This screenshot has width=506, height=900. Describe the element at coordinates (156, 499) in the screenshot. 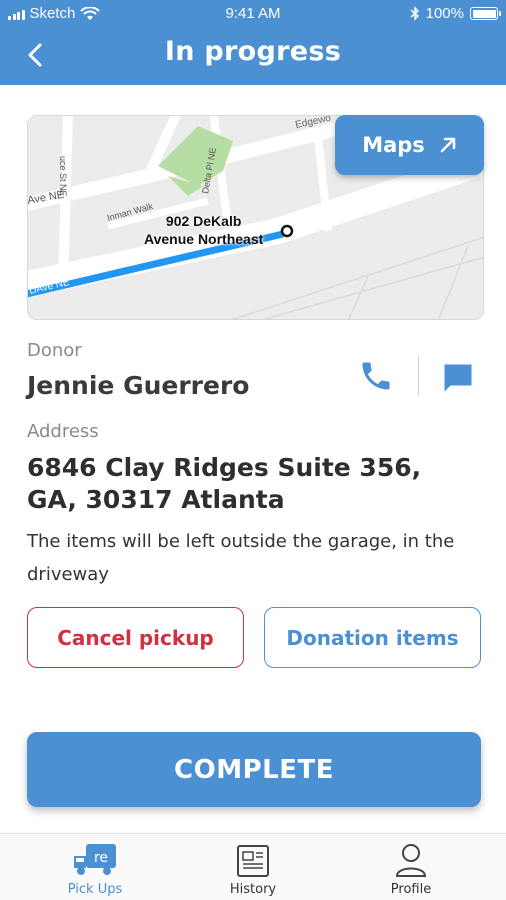

I see `address-line2: GA, 30317 Atlanta` at that location.